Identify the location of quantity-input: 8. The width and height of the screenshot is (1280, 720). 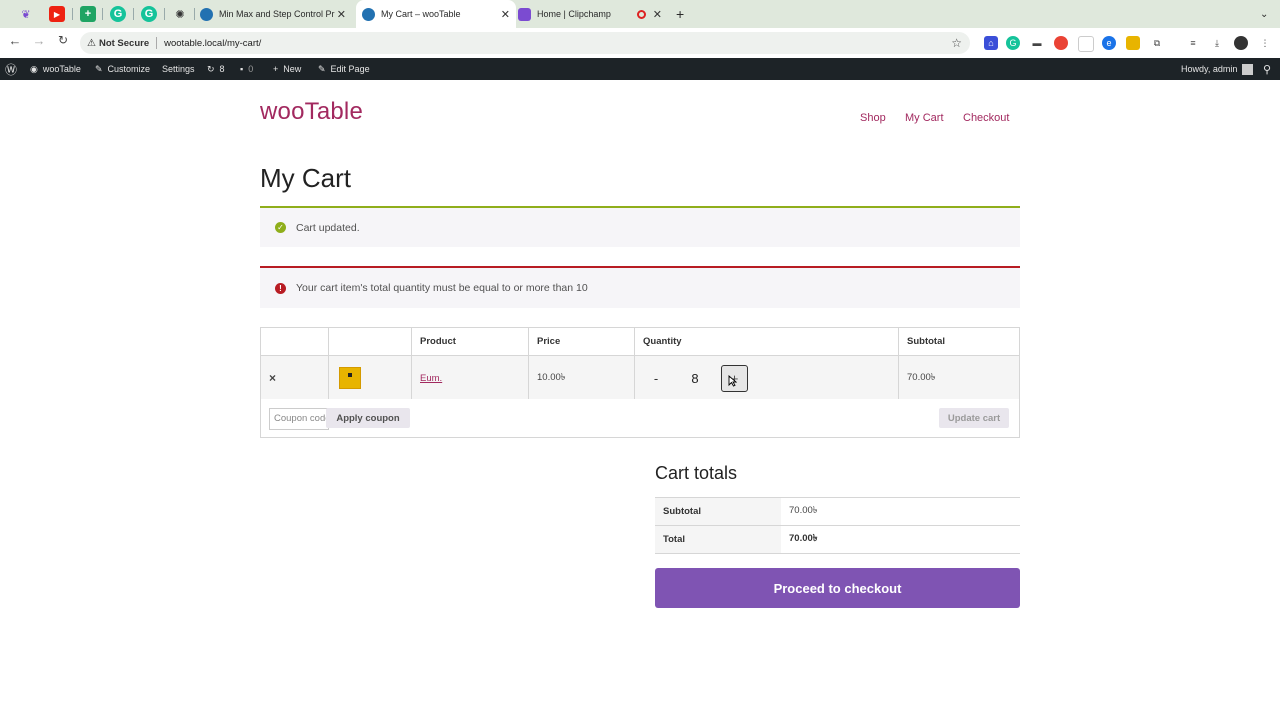
(695, 378).